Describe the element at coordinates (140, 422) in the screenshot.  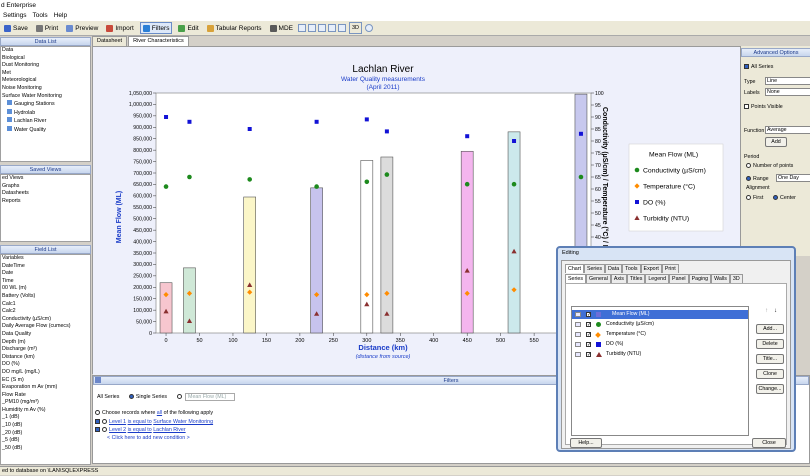
I see `condition-1-operator: is equal to` at that location.